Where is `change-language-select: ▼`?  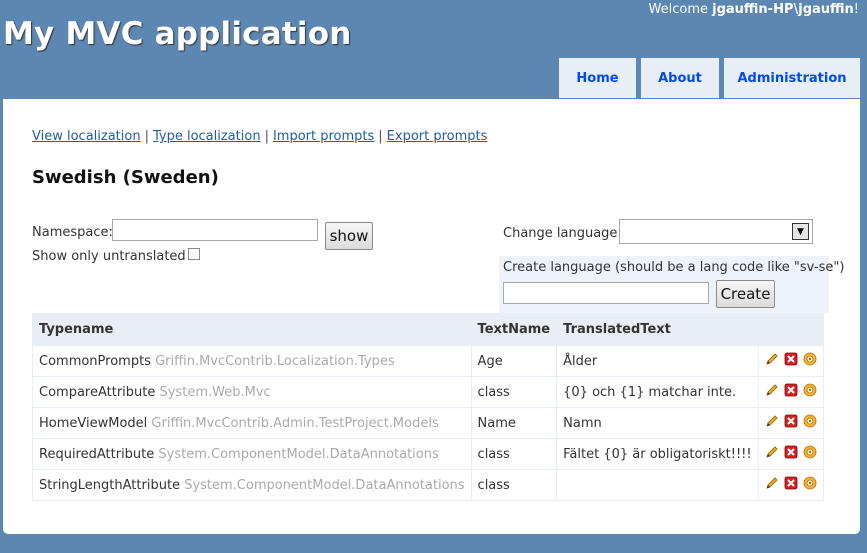
change-language-select: ▼ is located at coordinates (716, 231).